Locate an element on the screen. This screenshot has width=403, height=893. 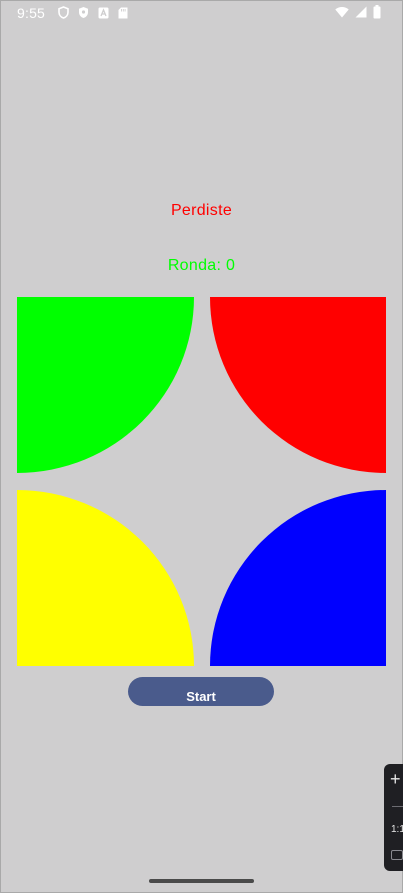
zoom-ratio-button: 1:1 is located at coordinates (397, 829).